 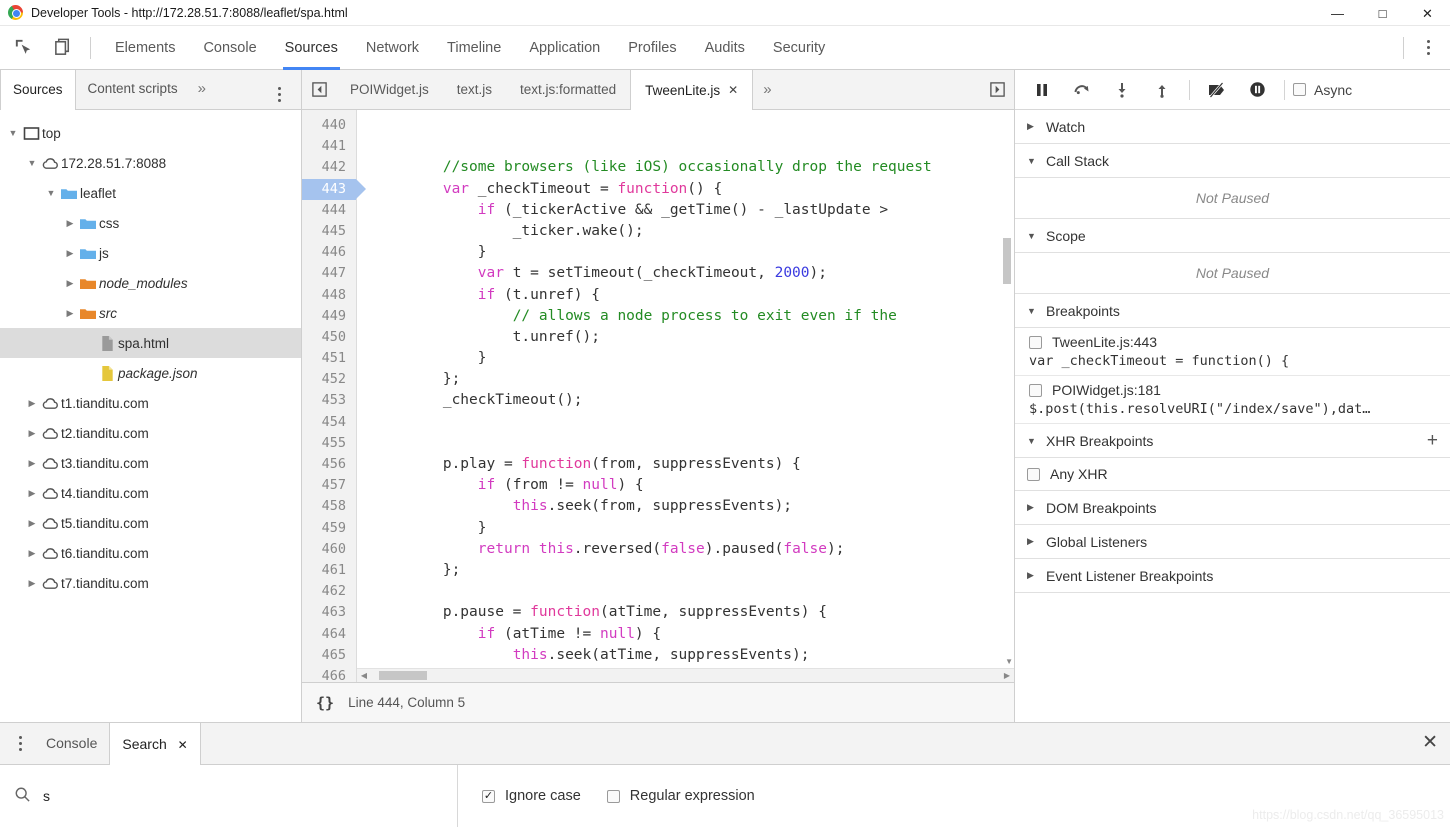 I want to click on file-tree-item: ▶ src, so click(x=150, y=313).